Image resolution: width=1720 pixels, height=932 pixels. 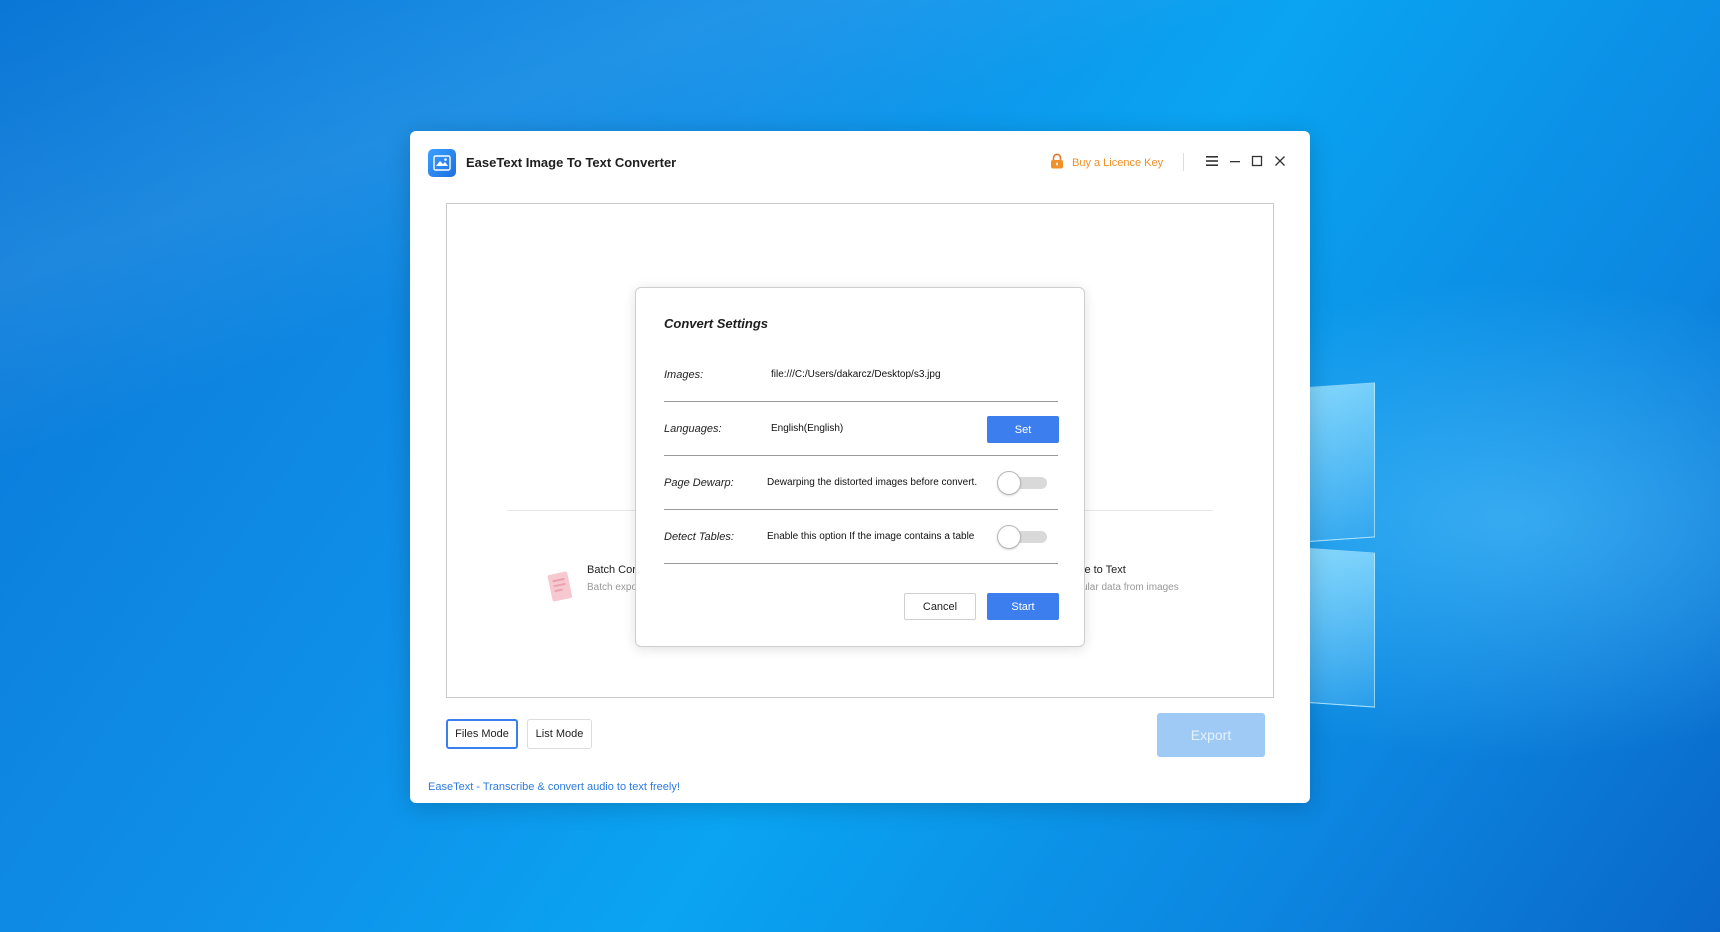 What do you see at coordinates (442, 163) in the screenshot?
I see `app-logo-icon` at bounding box center [442, 163].